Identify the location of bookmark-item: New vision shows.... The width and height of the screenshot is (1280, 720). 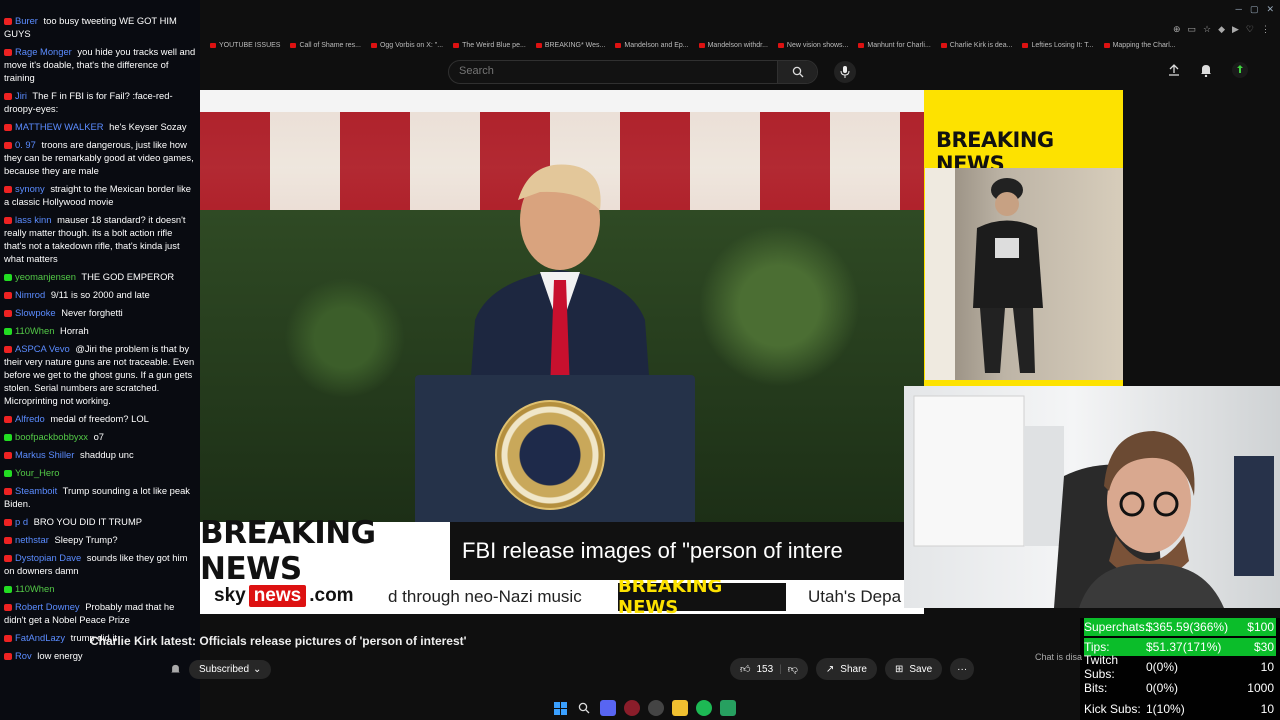
(813, 45).